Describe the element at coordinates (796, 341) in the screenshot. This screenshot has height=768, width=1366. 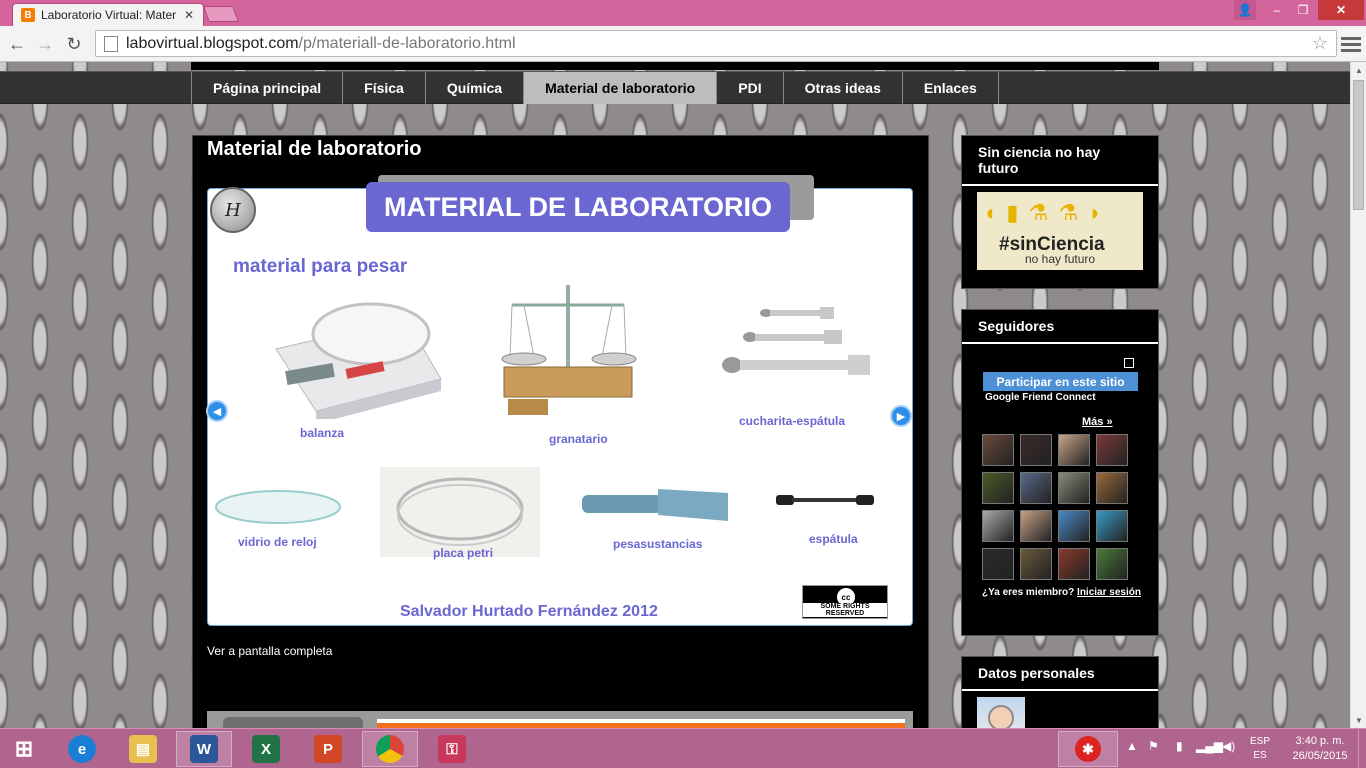
I see `cucharita-espatula-image` at that location.